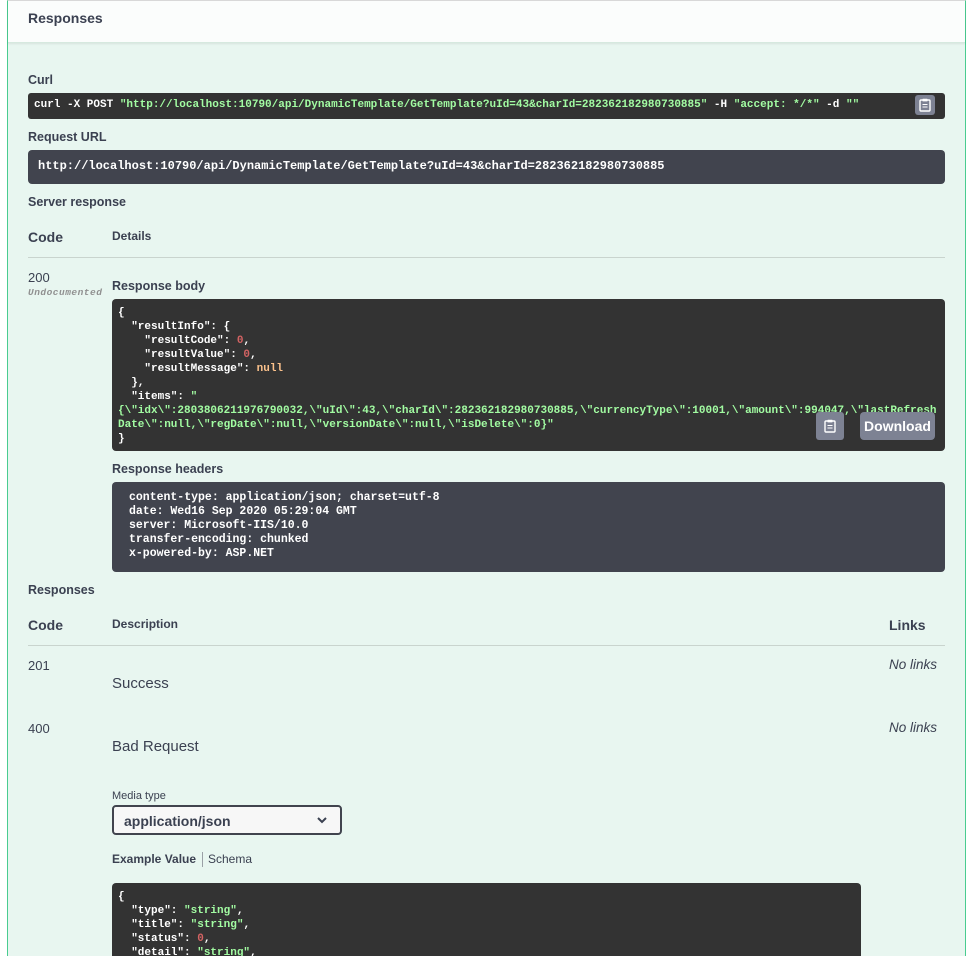 The height and width of the screenshot is (956, 973). Describe the element at coordinates (852, 105) in the screenshot. I see `curl-data: ""` at that location.